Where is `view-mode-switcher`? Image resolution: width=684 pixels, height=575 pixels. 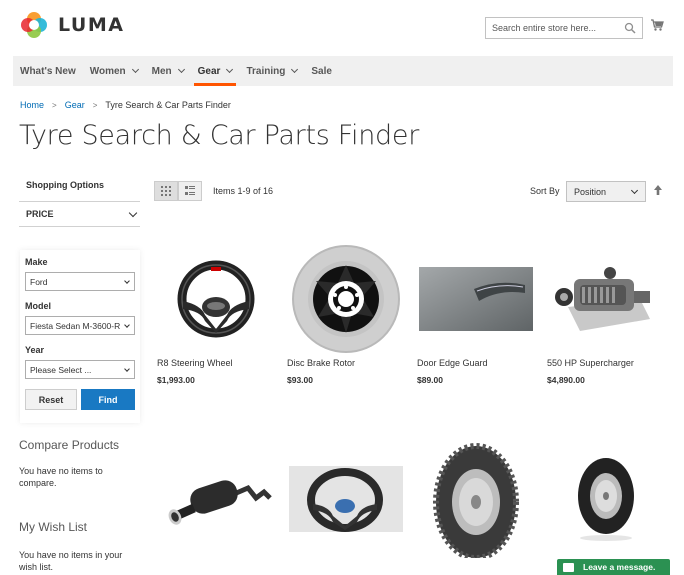 view-mode-switcher is located at coordinates (178, 191).